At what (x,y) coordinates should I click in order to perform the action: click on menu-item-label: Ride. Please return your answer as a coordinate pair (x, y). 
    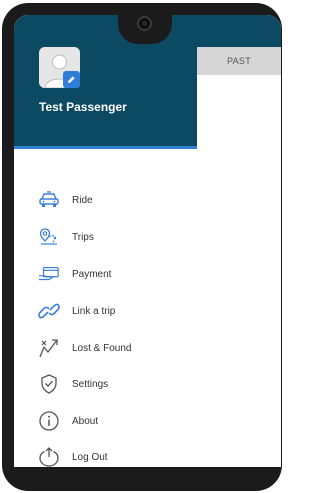
    Looking at the image, I should click on (82, 200).